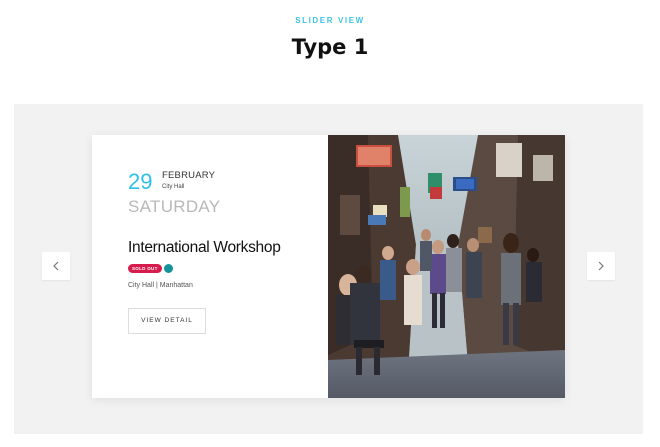 This screenshot has width=660, height=447. I want to click on slider-prev-button, so click(56, 266).